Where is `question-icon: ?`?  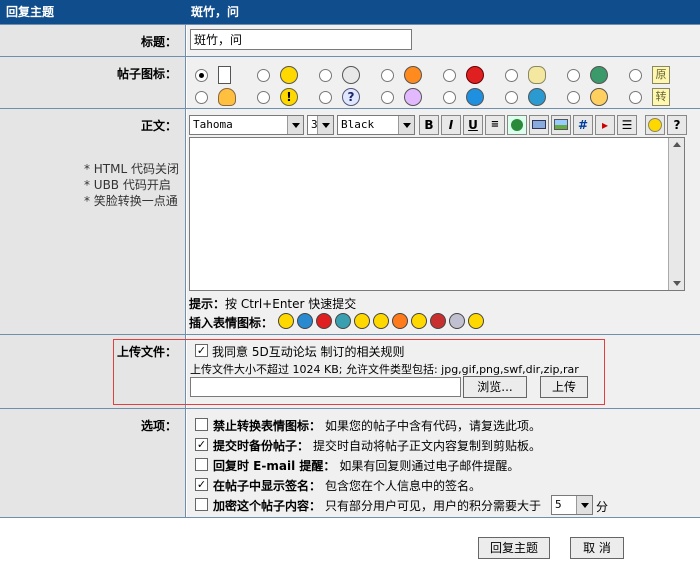 question-icon: ? is located at coordinates (351, 97).